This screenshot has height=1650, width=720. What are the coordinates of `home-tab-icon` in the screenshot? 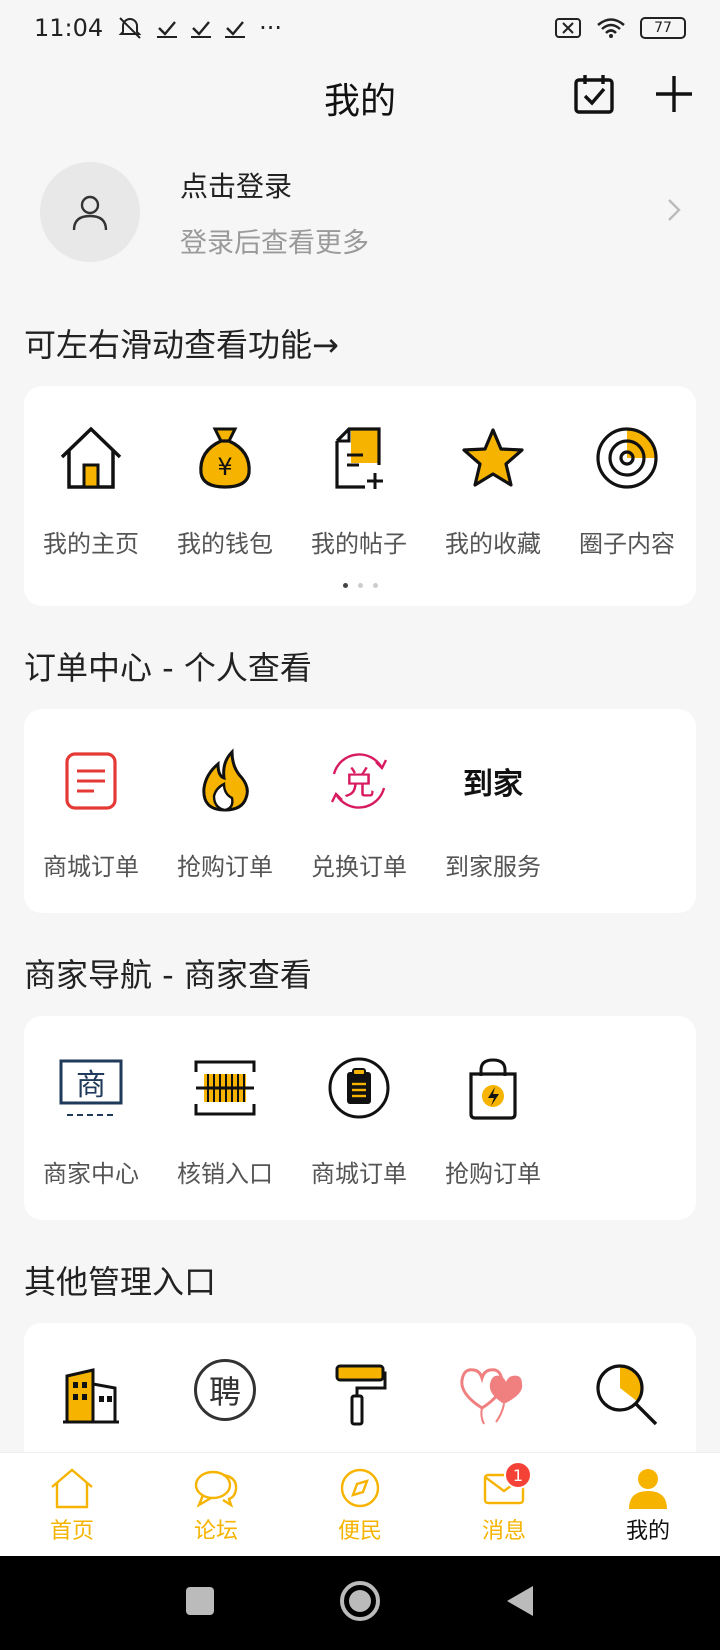 It's located at (72, 1488).